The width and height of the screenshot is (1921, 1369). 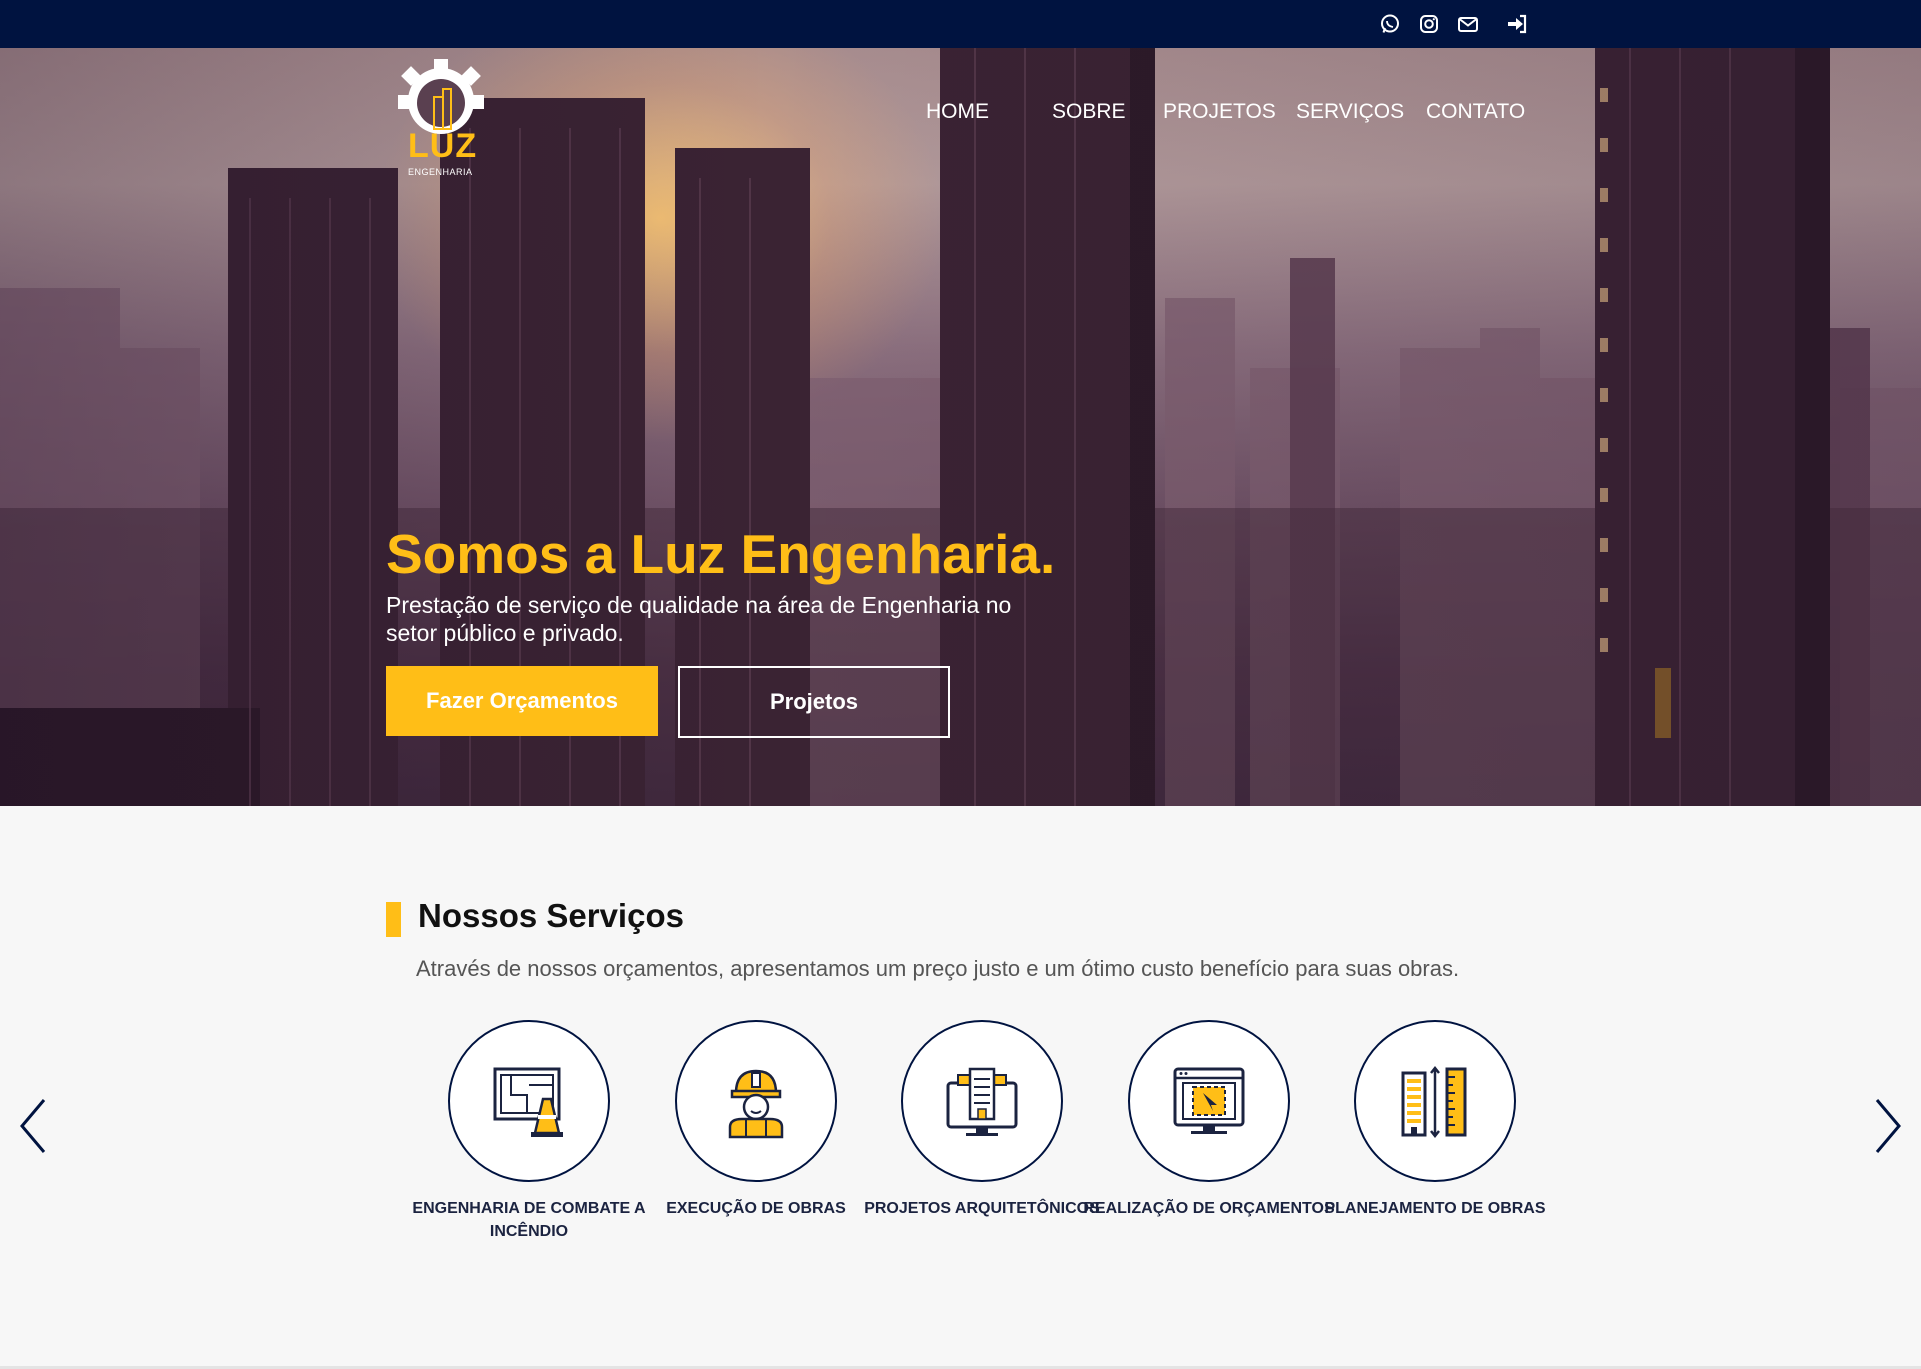 I want to click on chevron-left-icon, so click(x=33, y=1126).